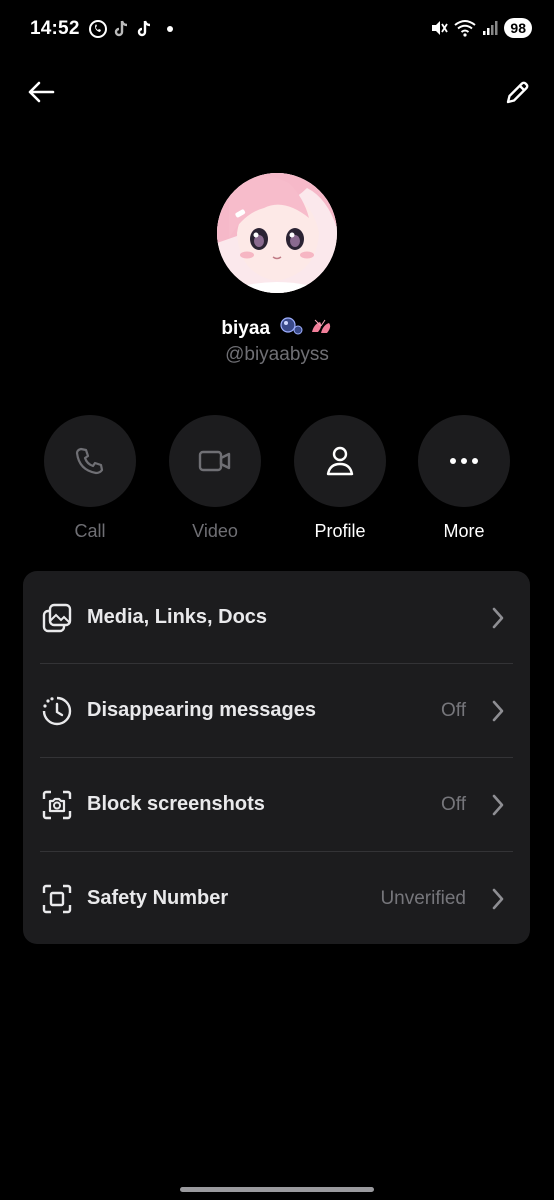 This screenshot has height=1200, width=554. What do you see at coordinates (158, 898) in the screenshot?
I see `safety-number-title: Safety Number` at bounding box center [158, 898].